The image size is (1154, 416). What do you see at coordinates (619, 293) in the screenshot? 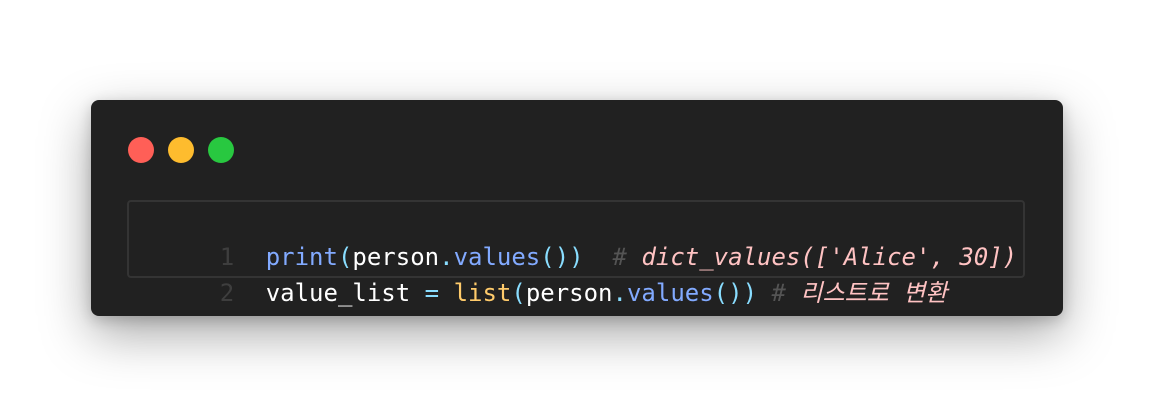
I see `code-token: .` at bounding box center [619, 293].